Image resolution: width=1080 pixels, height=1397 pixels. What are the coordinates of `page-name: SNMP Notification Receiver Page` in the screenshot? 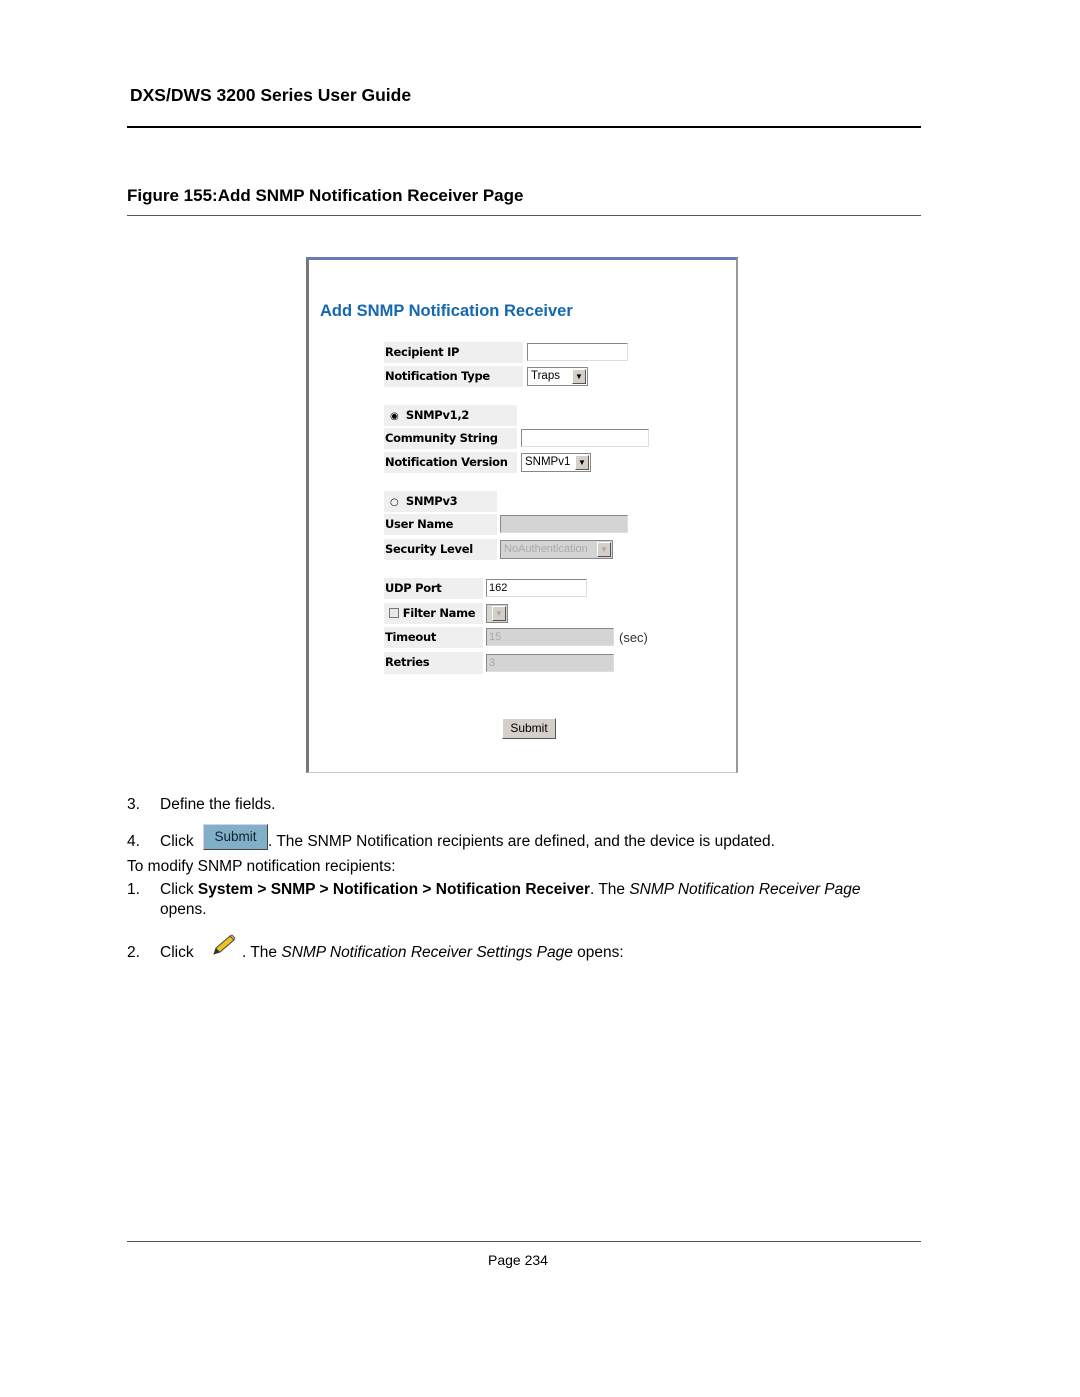 It's located at (745, 889).